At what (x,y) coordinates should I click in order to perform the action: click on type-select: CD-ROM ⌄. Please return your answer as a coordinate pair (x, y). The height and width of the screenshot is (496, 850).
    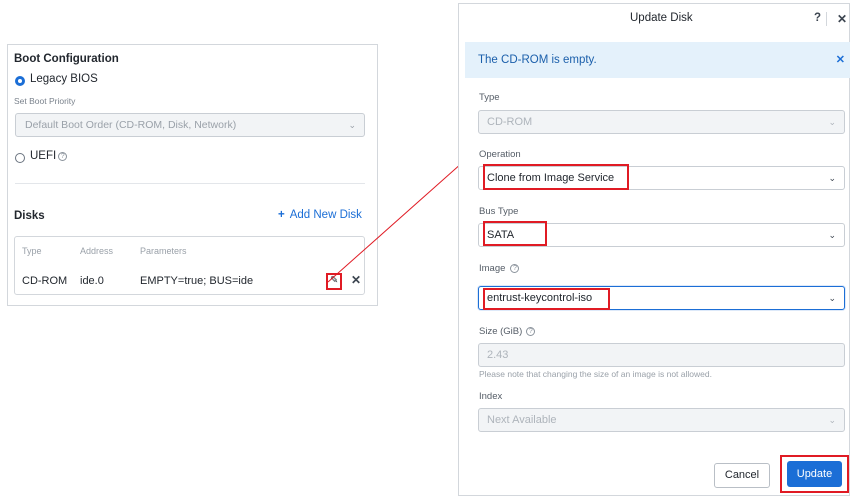
    Looking at the image, I should click on (661, 122).